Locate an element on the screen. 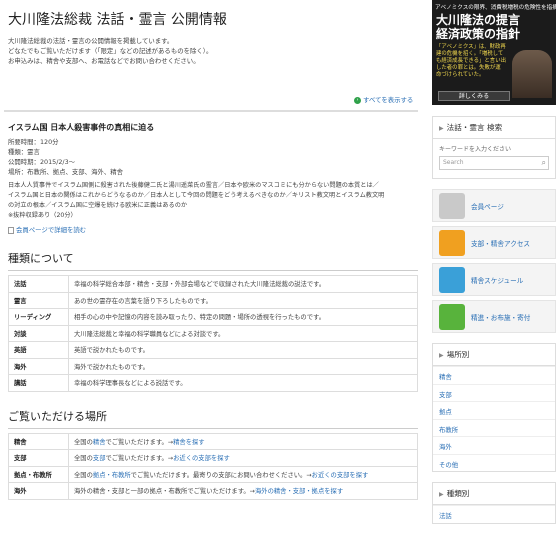 This screenshot has height=538, width=560. search-box: ▶ 法話・霊言 検索 キーワードを入力ください Search ⌕ is located at coordinates (494, 147).